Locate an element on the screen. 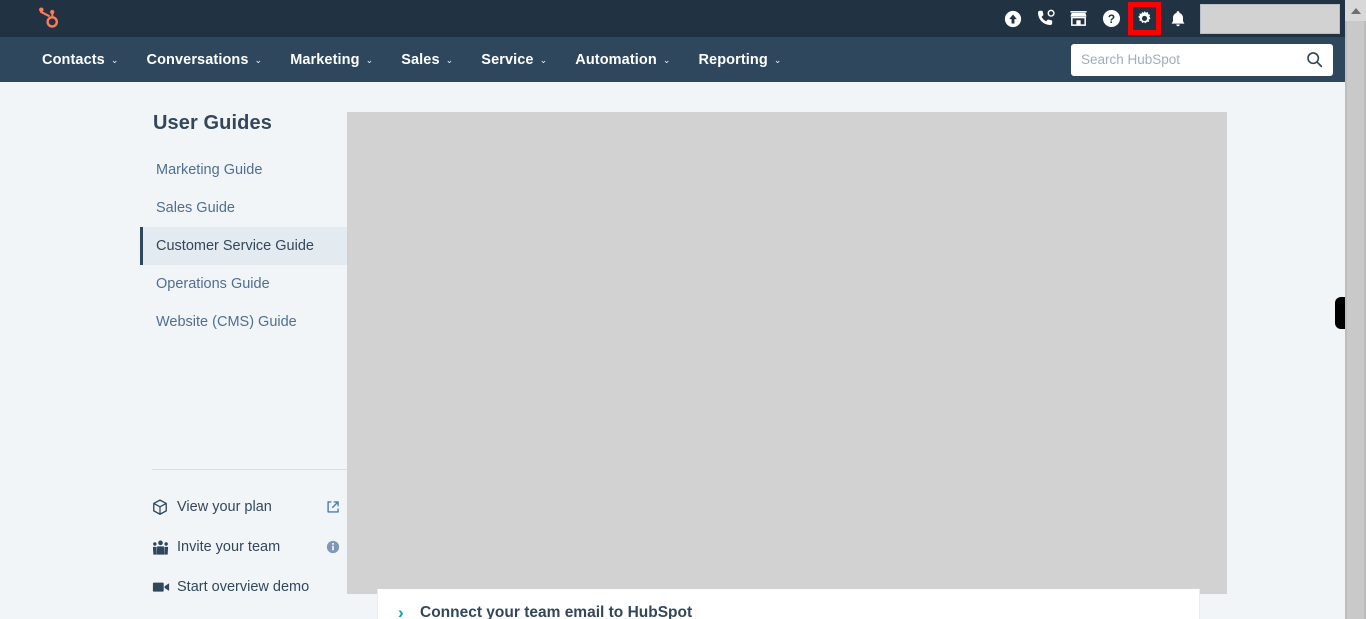  settings-gear-icon is located at coordinates (1144, 18).